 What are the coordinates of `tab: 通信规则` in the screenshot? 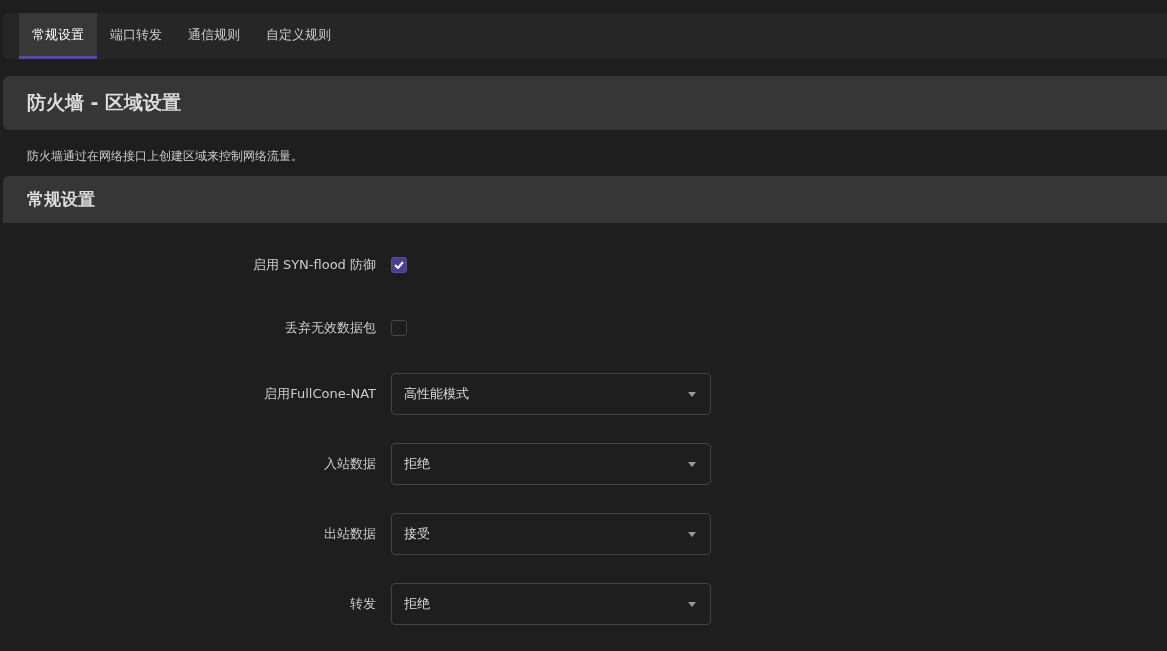 It's located at (214, 36).